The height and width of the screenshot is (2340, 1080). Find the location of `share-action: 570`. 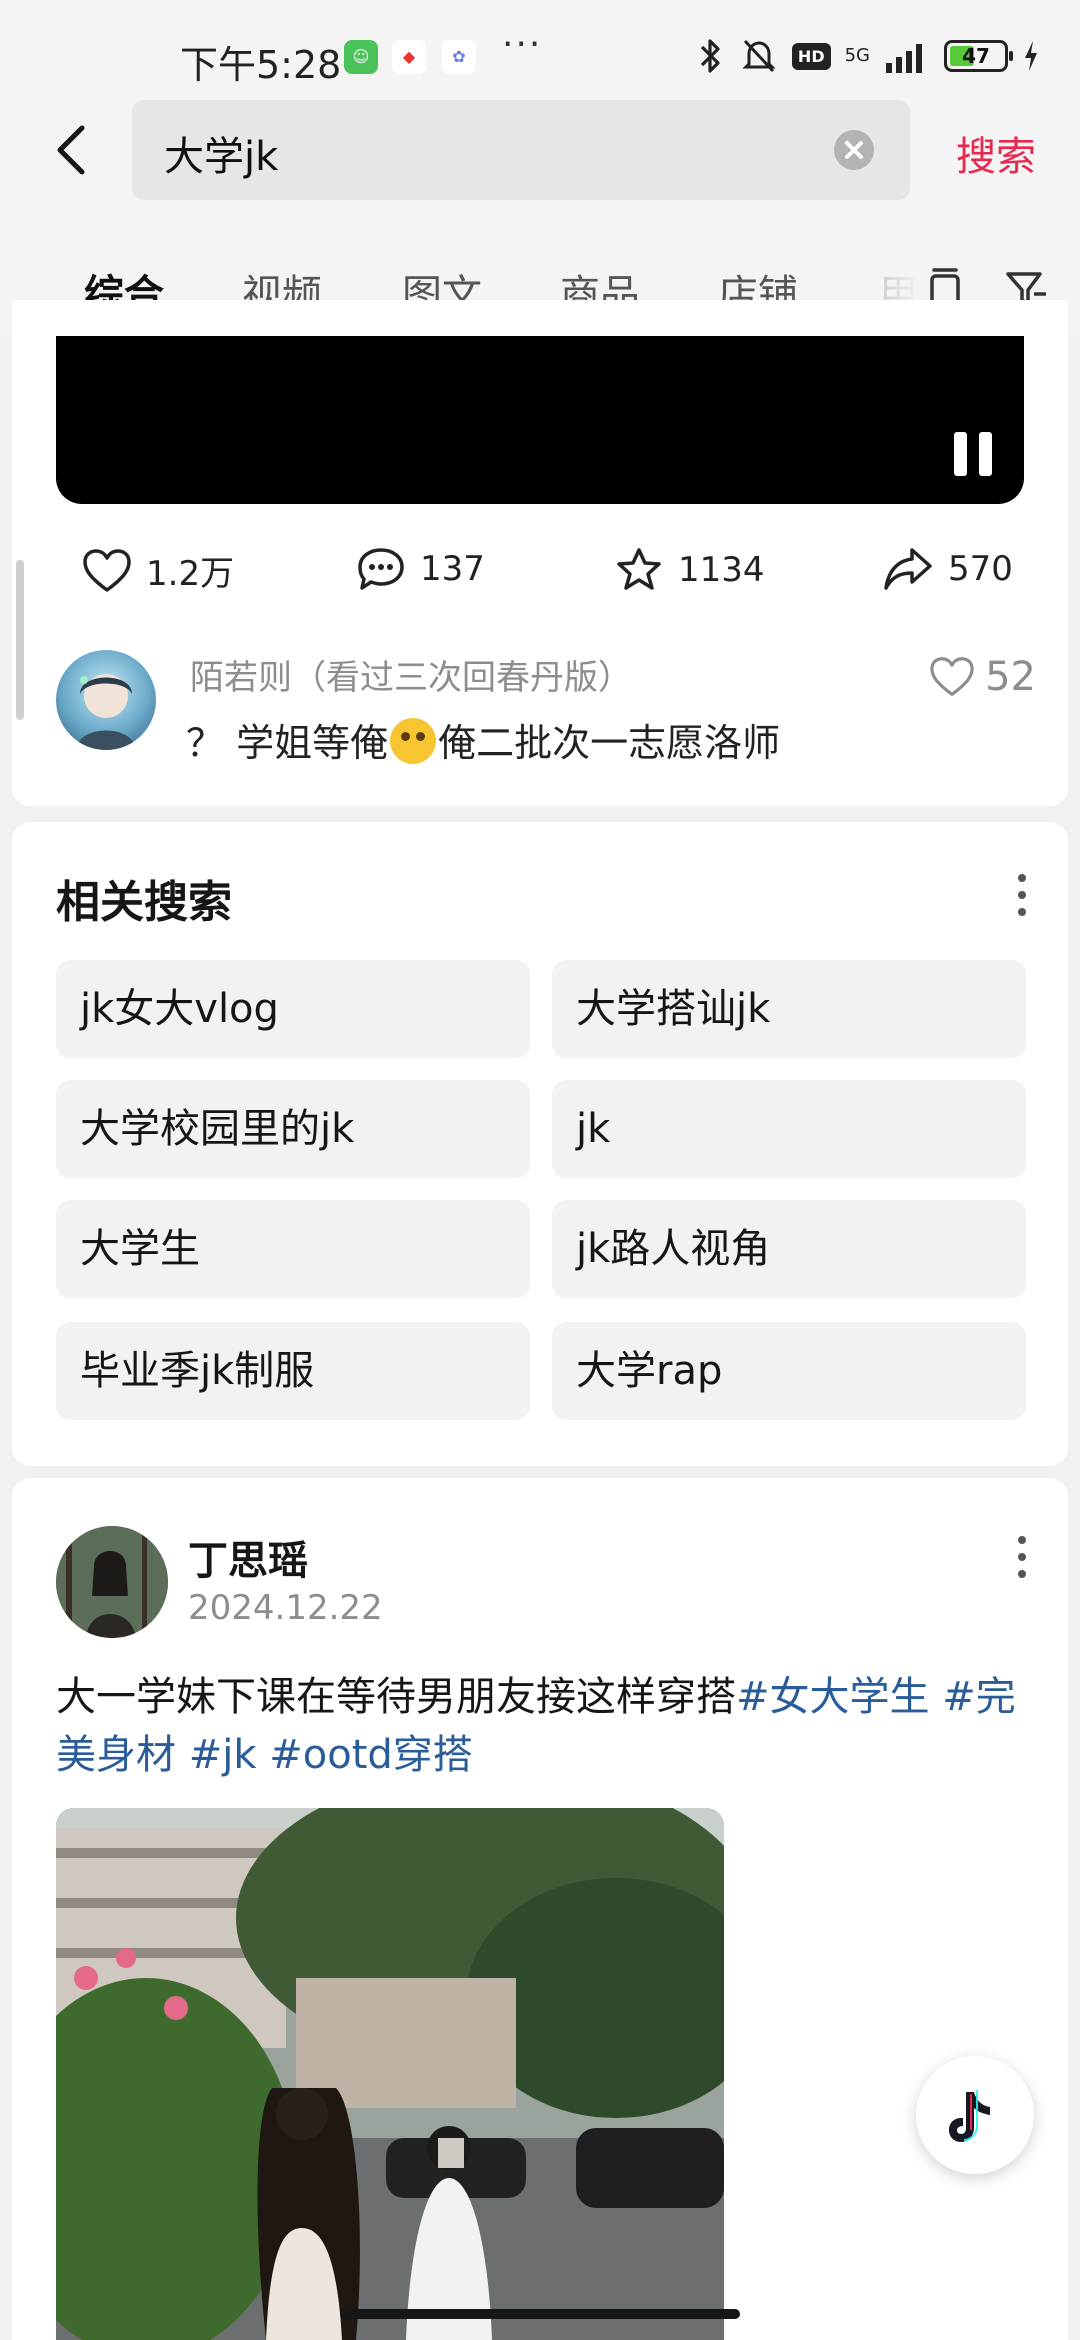

share-action: 570 is located at coordinates (947, 569).